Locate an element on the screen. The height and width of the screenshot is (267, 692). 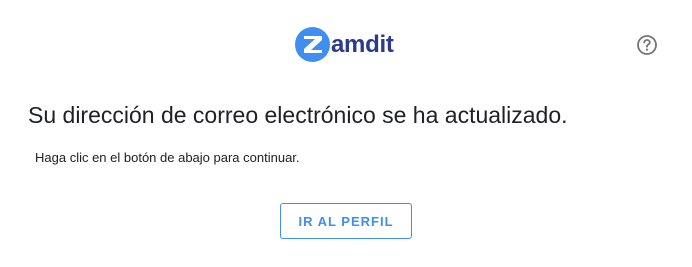
zamdit-logo: amdit is located at coordinates (344, 44).